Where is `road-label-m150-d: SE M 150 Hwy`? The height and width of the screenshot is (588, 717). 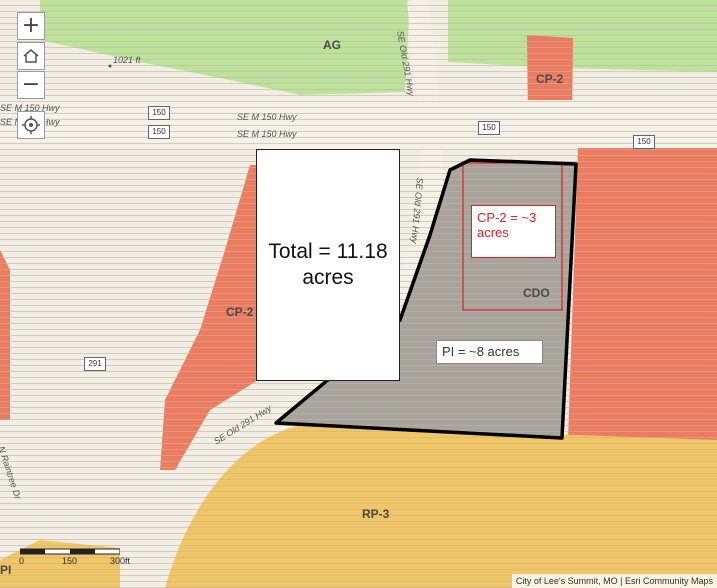
road-label-m150-d: SE M 150 Hwy is located at coordinates (267, 134).